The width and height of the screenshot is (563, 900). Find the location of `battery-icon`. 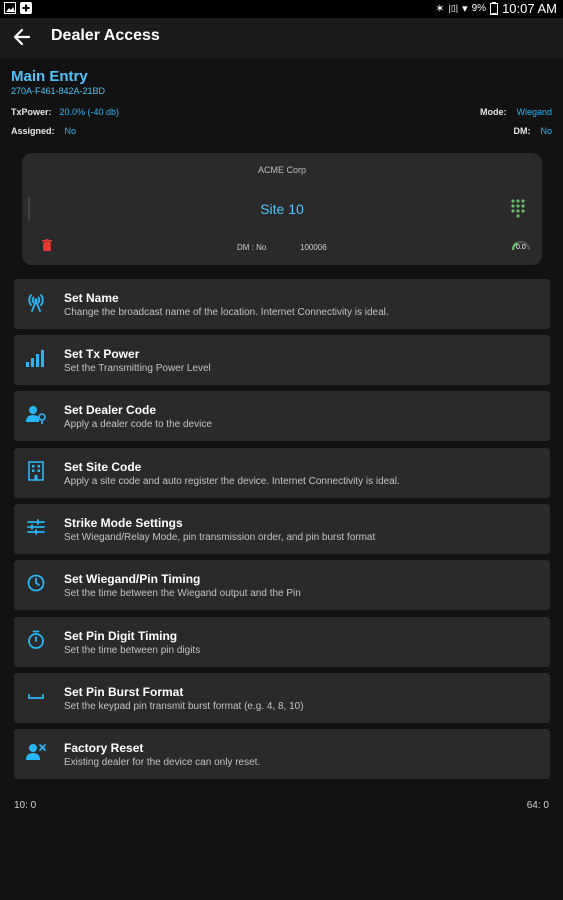

battery-icon is located at coordinates (494, 8).